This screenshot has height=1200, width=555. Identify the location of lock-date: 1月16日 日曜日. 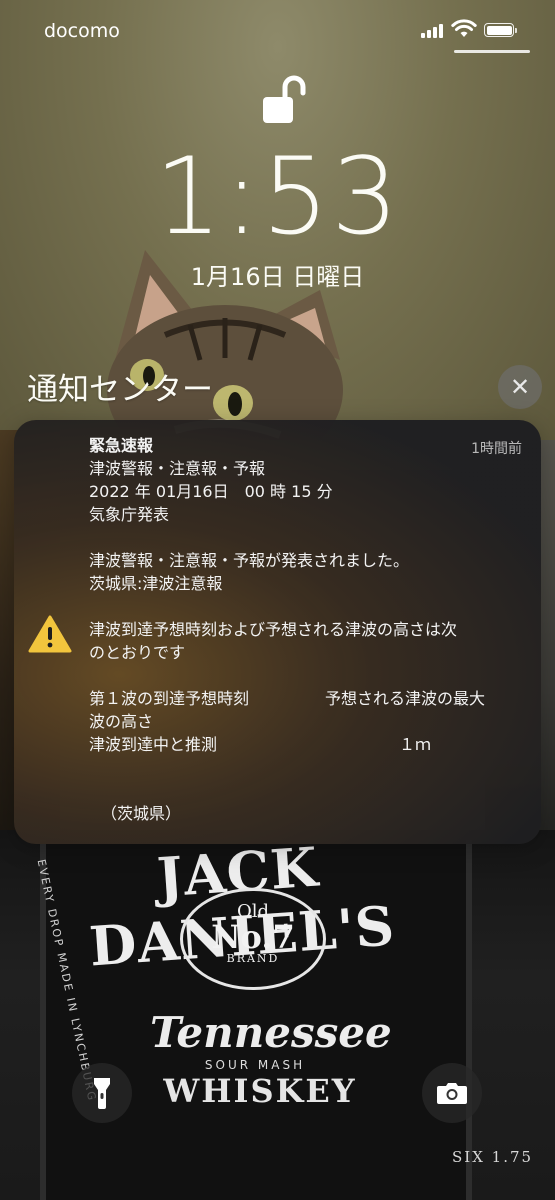
(277, 277).